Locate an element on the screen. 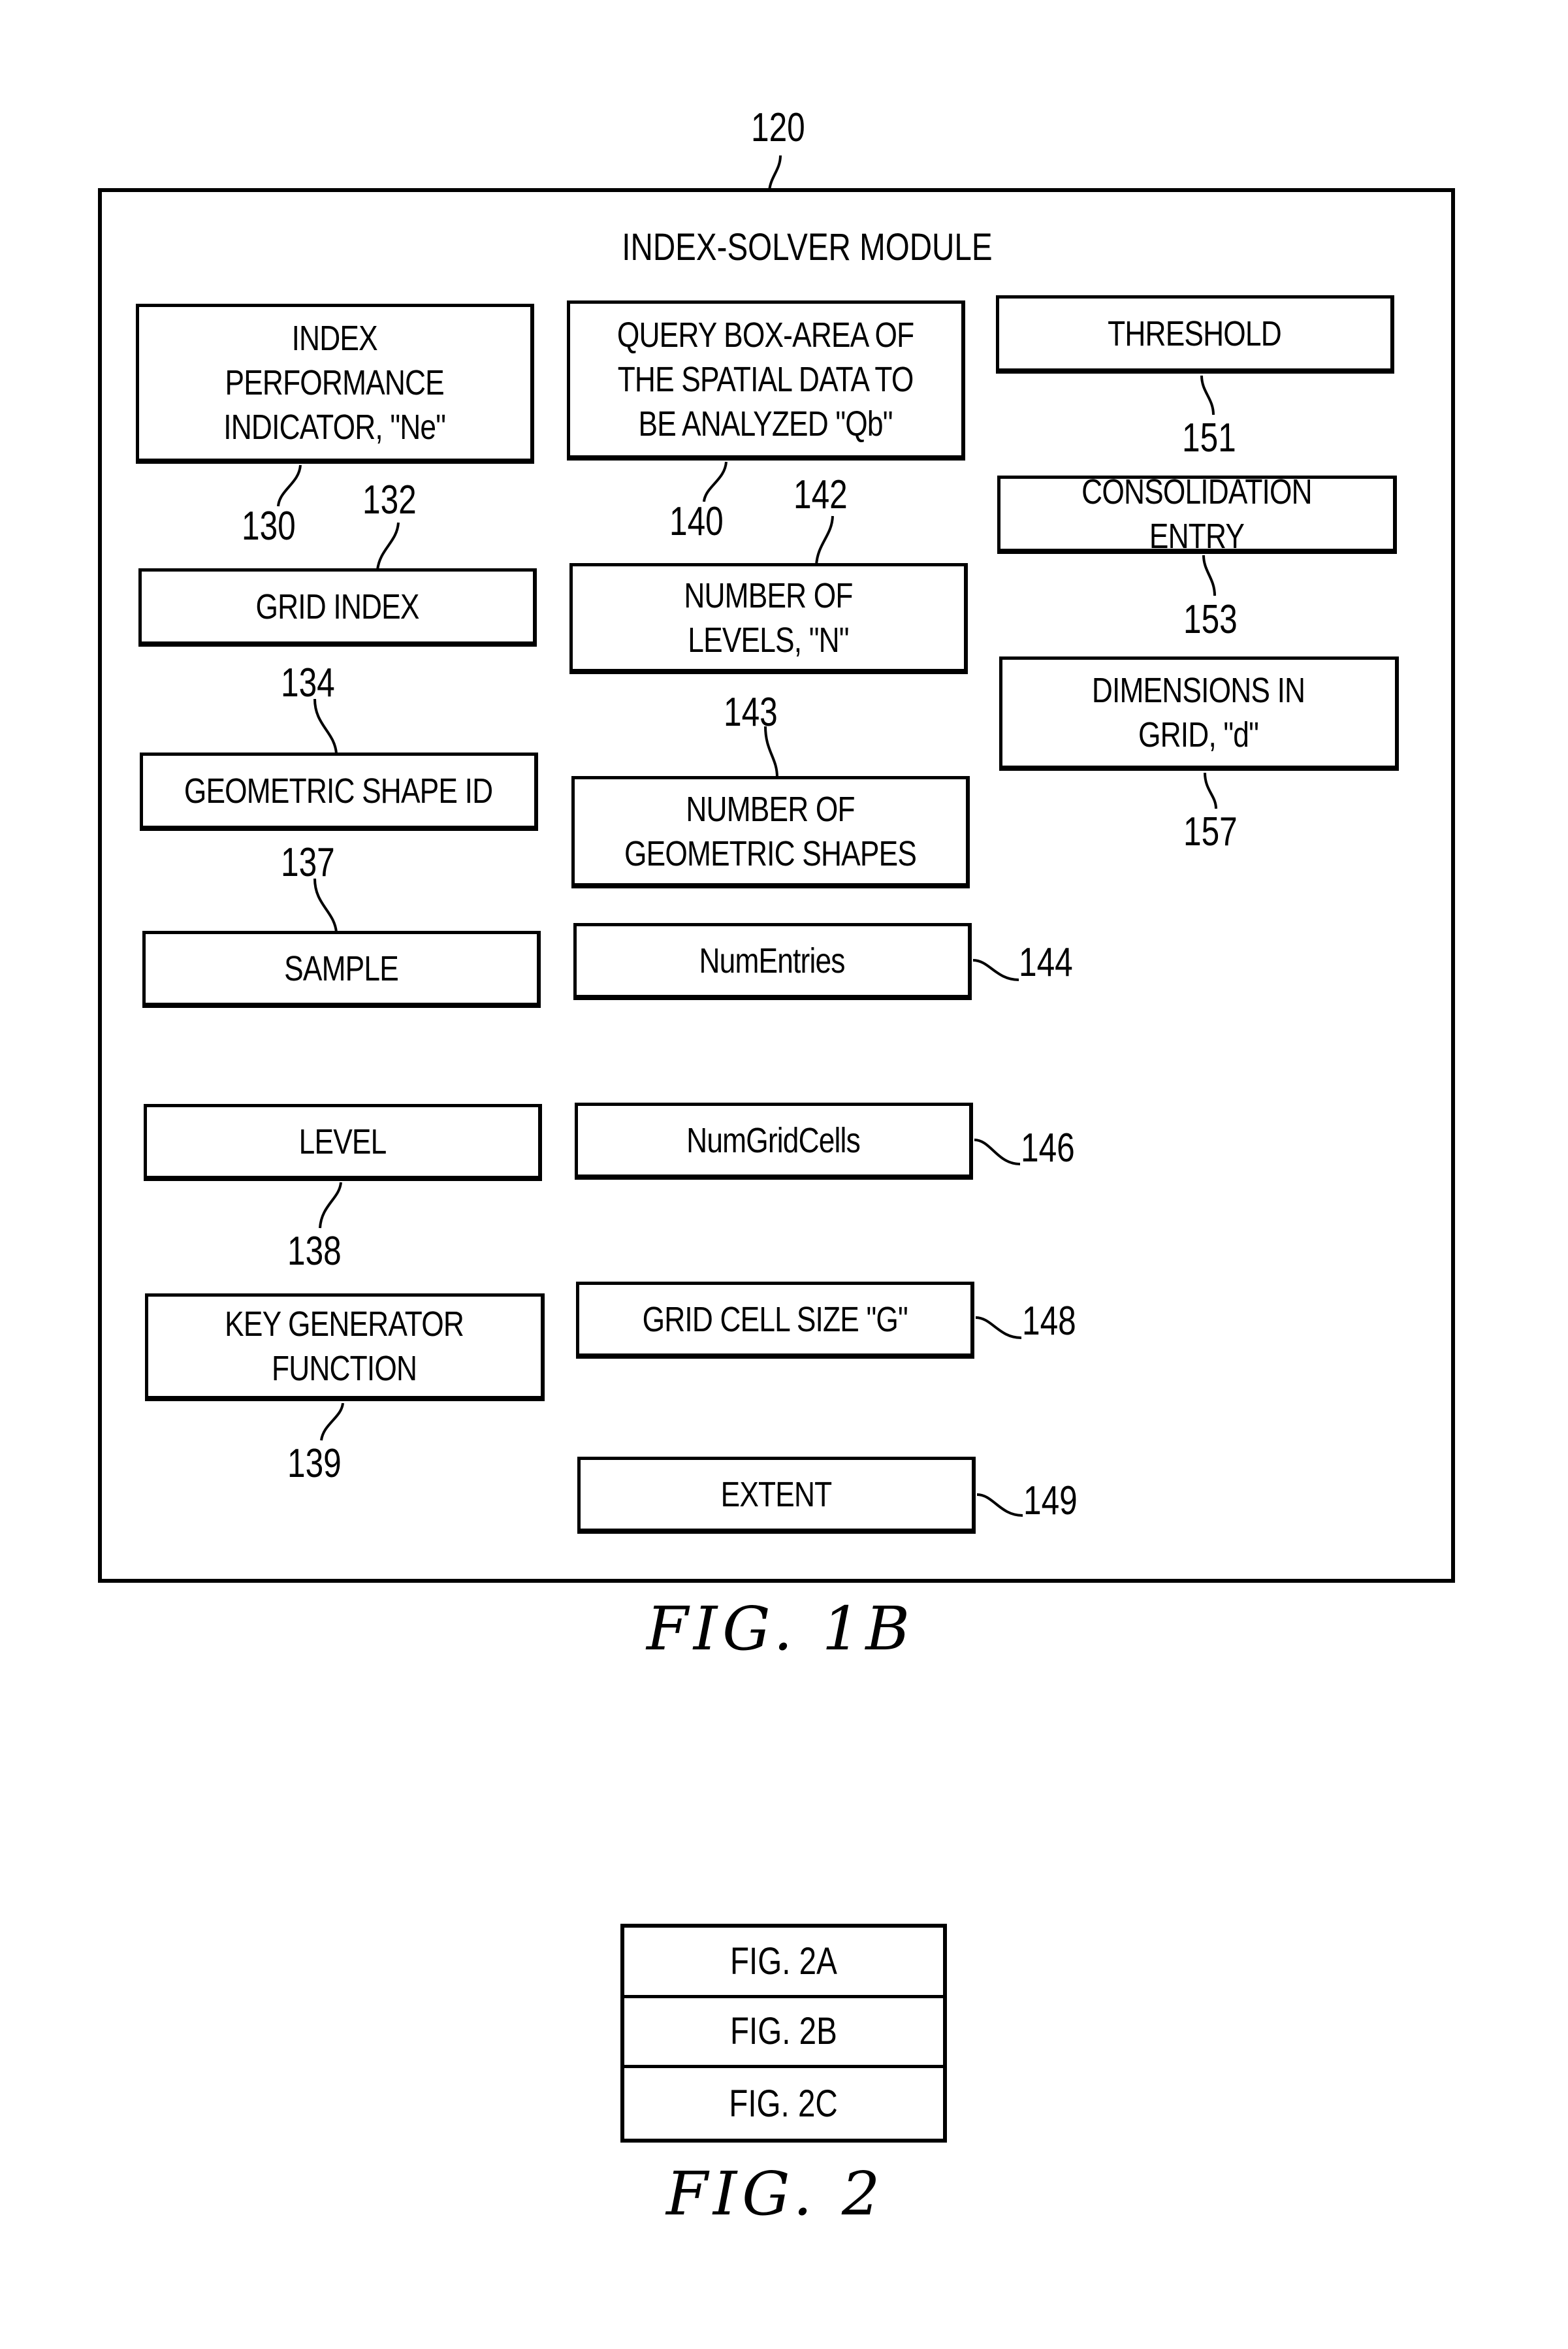 This screenshot has width=1568, height=2349. sheet-fig-2a: FIG. 2A is located at coordinates (783, 1963).